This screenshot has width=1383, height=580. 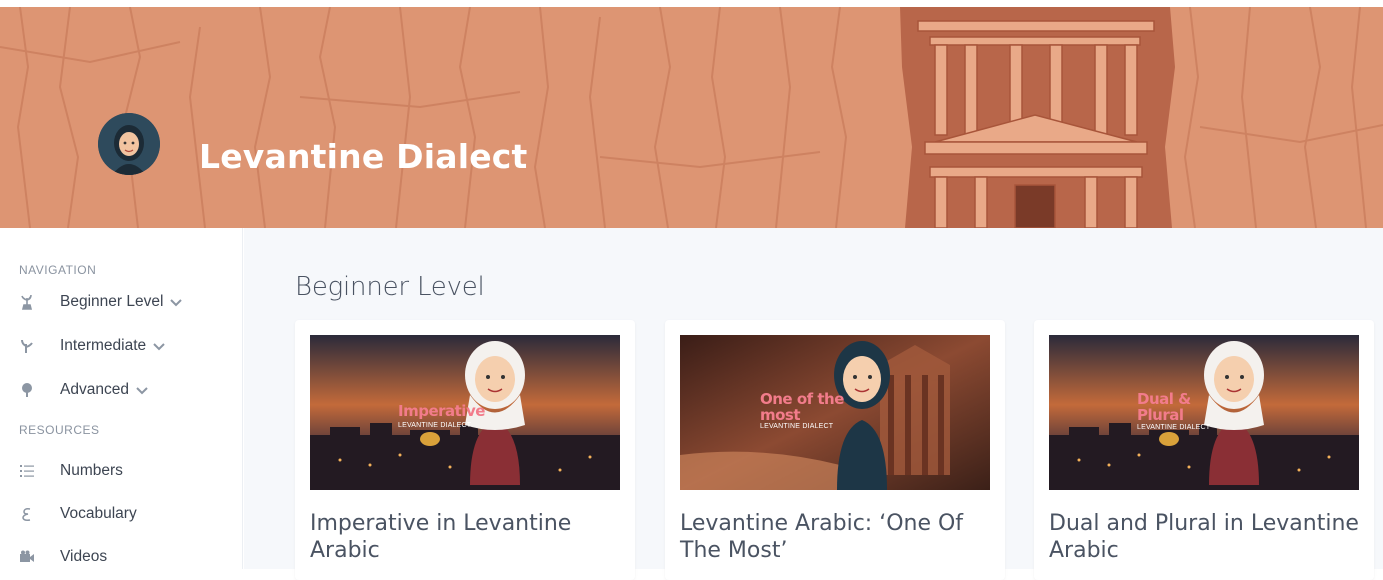 What do you see at coordinates (363, 156) in the screenshot?
I see `page-title: Levantine Dialect` at bounding box center [363, 156].